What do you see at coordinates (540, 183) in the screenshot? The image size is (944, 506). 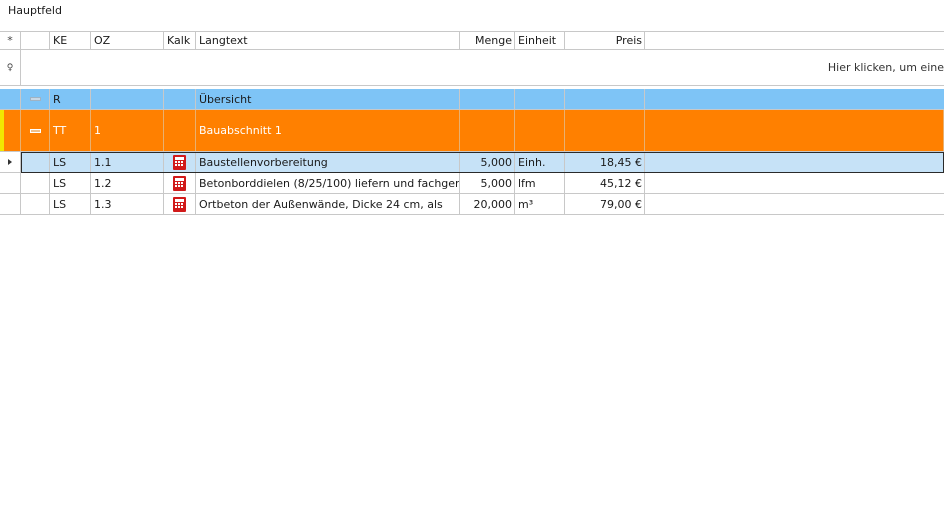 I see `cell-einheit: lfm` at bounding box center [540, 183].